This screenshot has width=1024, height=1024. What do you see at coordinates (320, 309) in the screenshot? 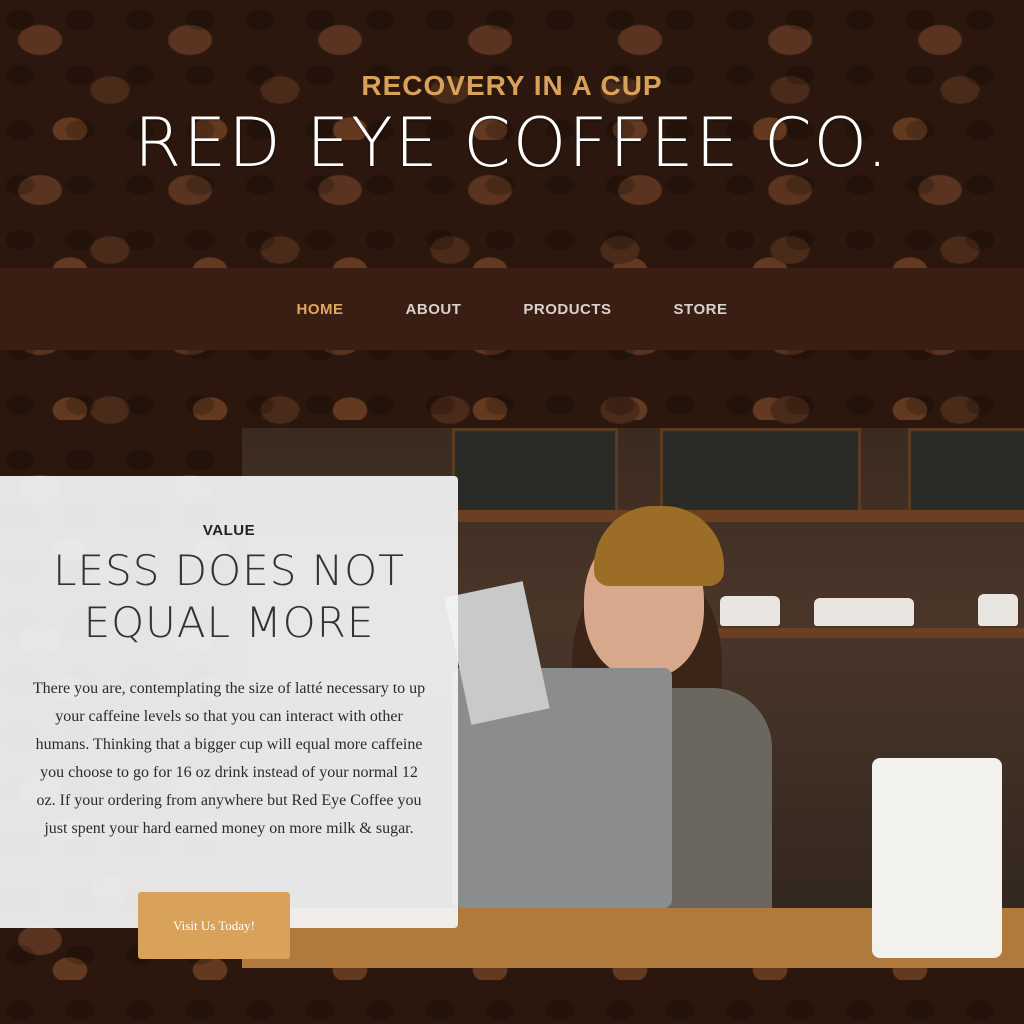
I see `nav-item-home: HOME` at bounding box center [320, 309].